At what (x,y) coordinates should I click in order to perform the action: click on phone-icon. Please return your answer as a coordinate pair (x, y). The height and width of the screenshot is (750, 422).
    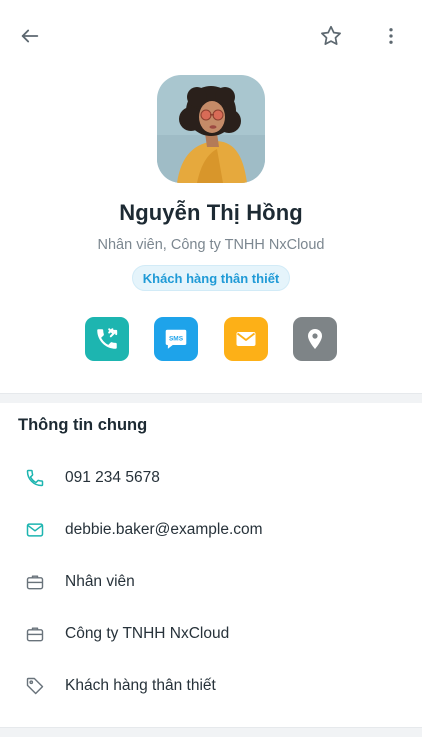
    Looking at the image, I should click on (35, 478).